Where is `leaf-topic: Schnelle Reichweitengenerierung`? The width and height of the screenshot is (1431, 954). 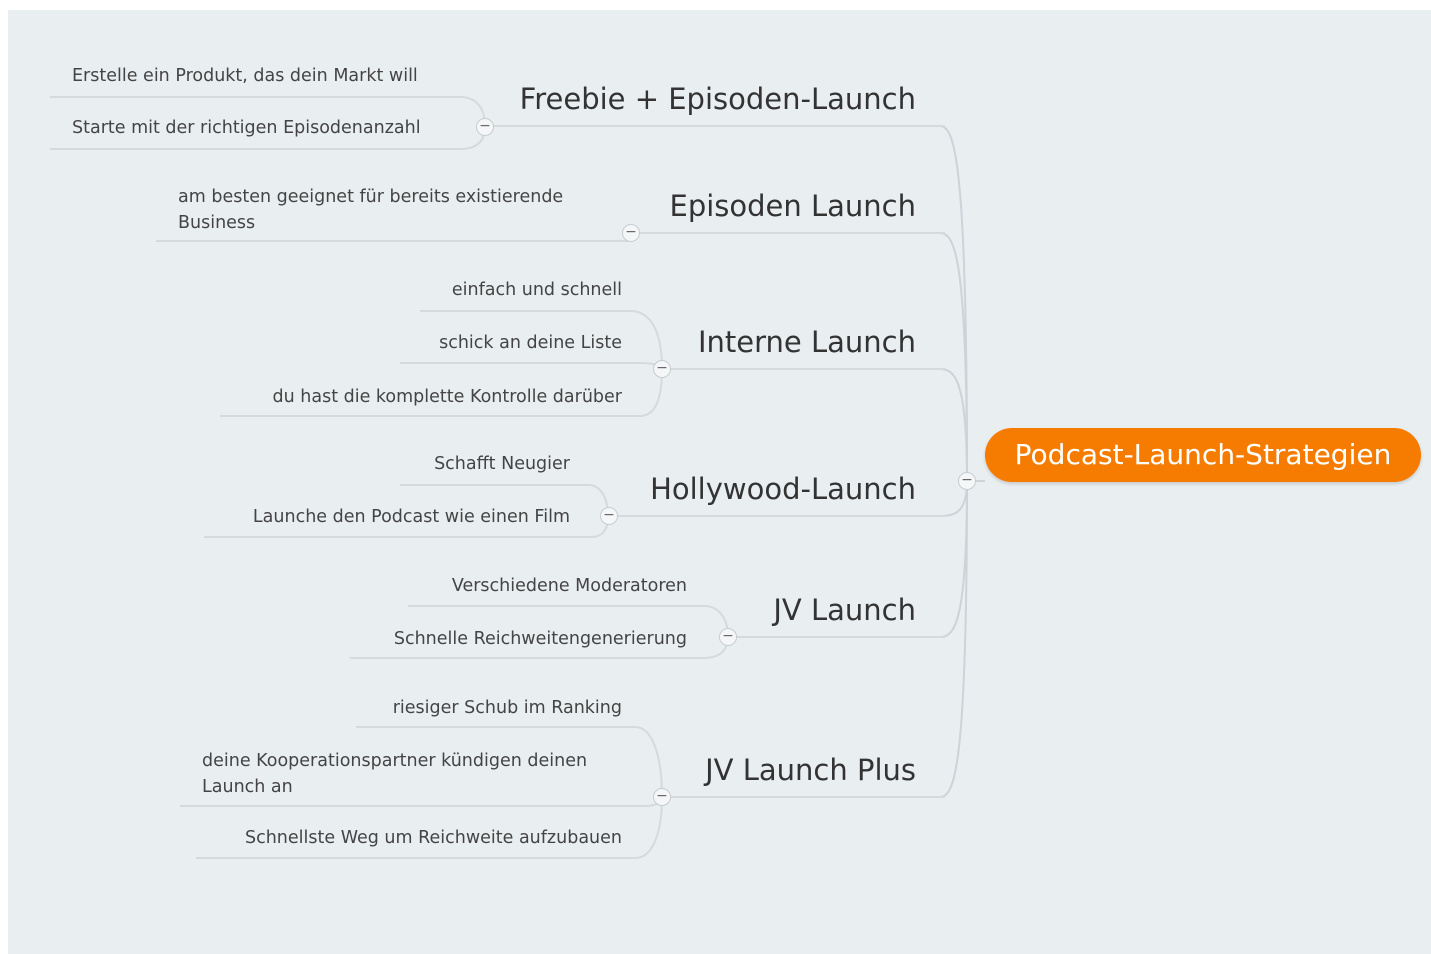 leaf-topic: Schnelle Reichweitengenerierung is located at coordinates (540, 639).